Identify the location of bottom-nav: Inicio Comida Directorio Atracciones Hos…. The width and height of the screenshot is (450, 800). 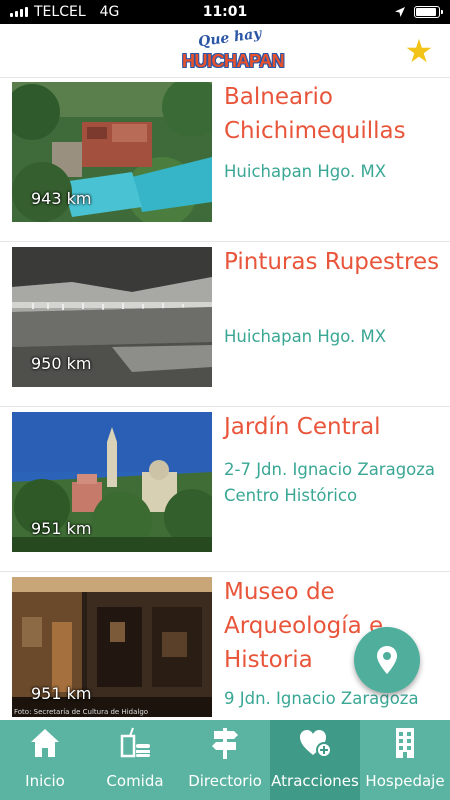
(225, 760).